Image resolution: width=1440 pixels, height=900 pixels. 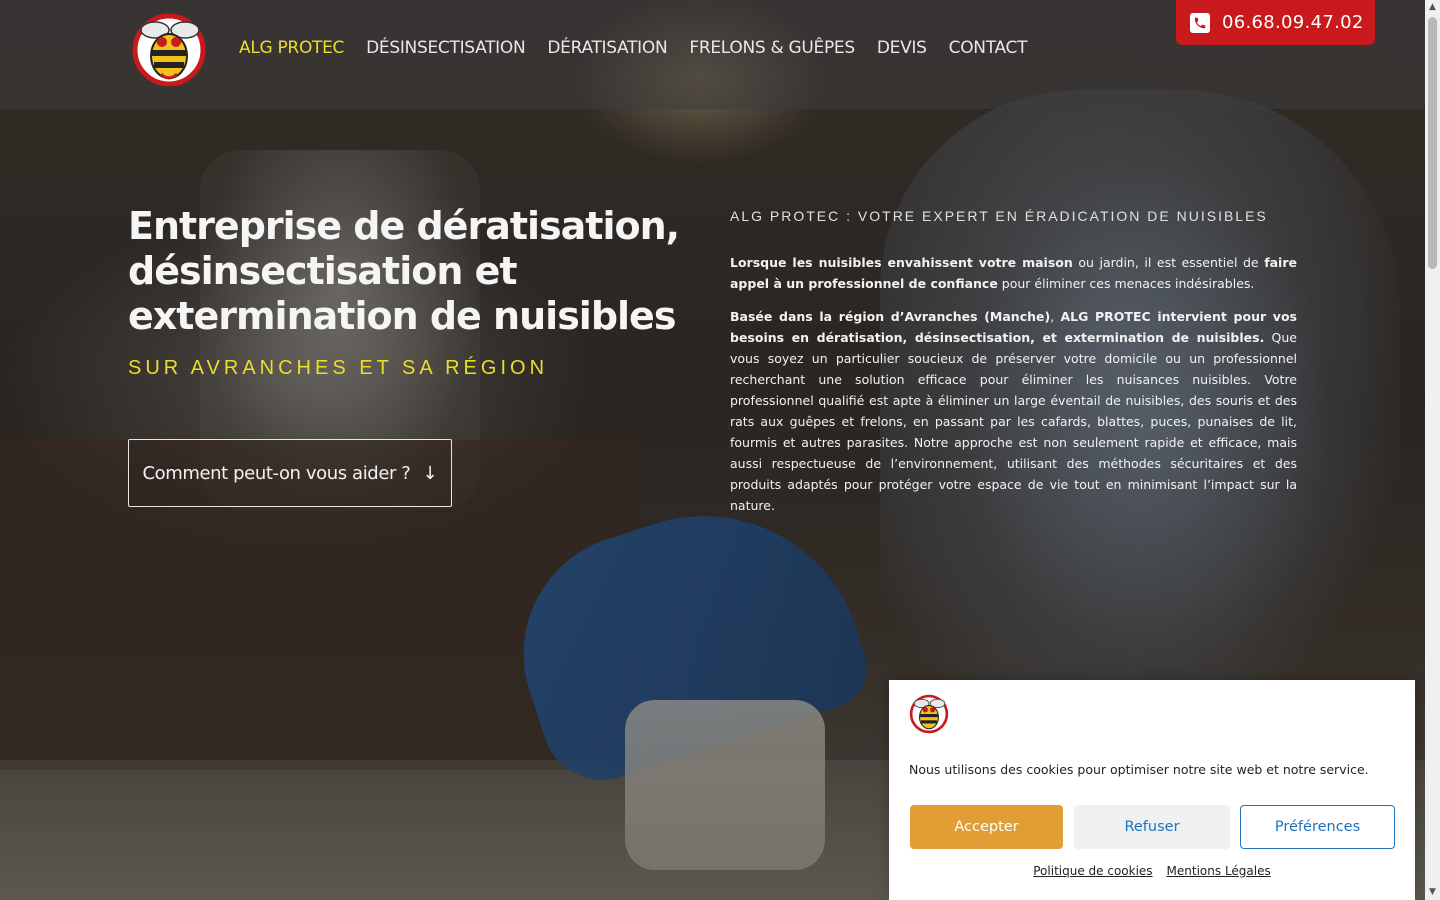 What do you see at coordinates (1432, 892) in the screenshot?
I see `scroll-down-arrow-icon: ▼` at bounding box center [1432, 892].